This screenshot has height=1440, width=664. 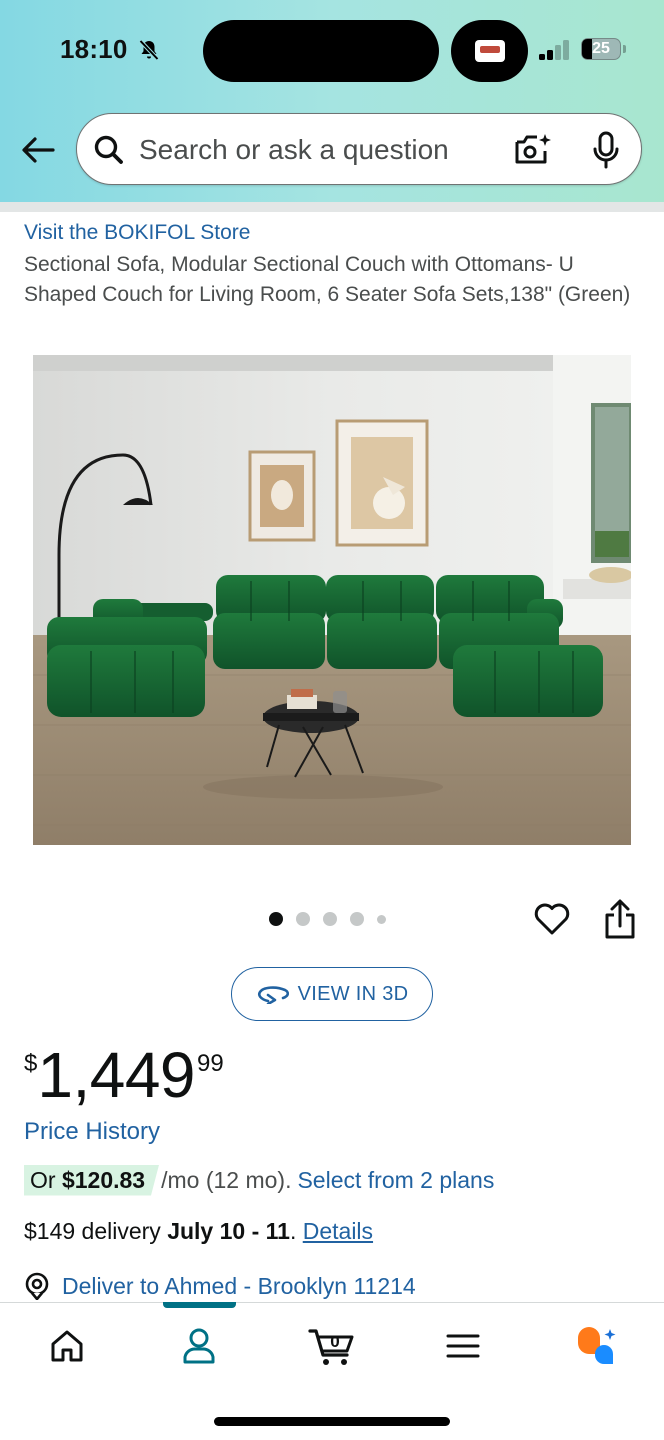 I want to click on tab-menu, so click(x=463, y=1346).